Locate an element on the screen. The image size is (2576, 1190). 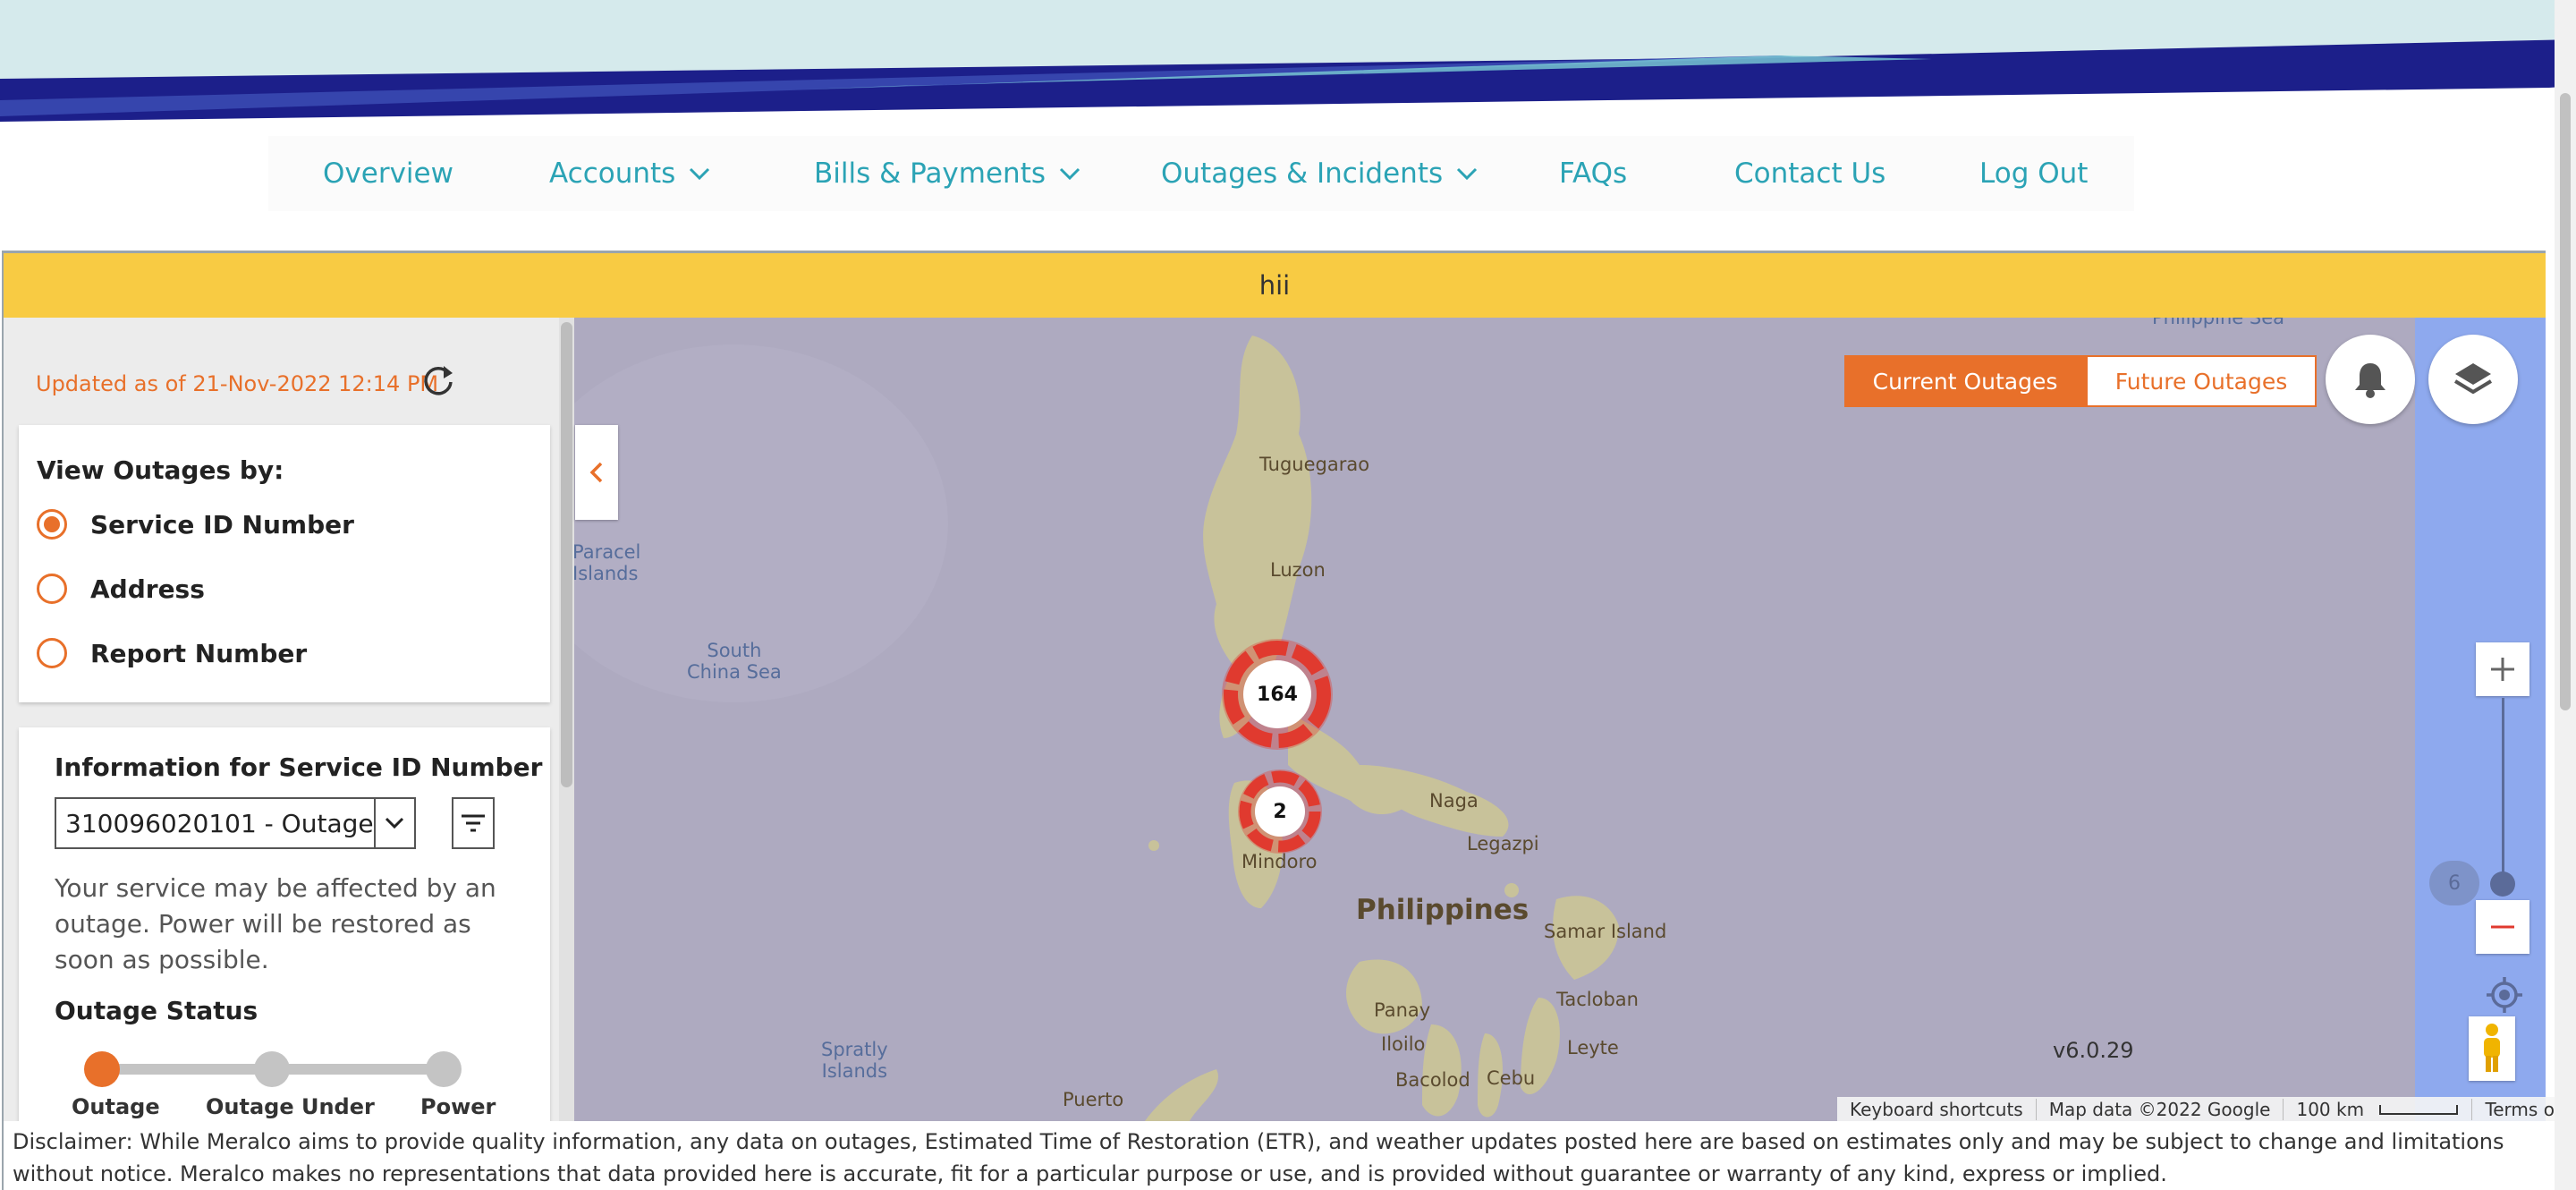
nav-overview-label: Overview is located at coordinates (388, 173).